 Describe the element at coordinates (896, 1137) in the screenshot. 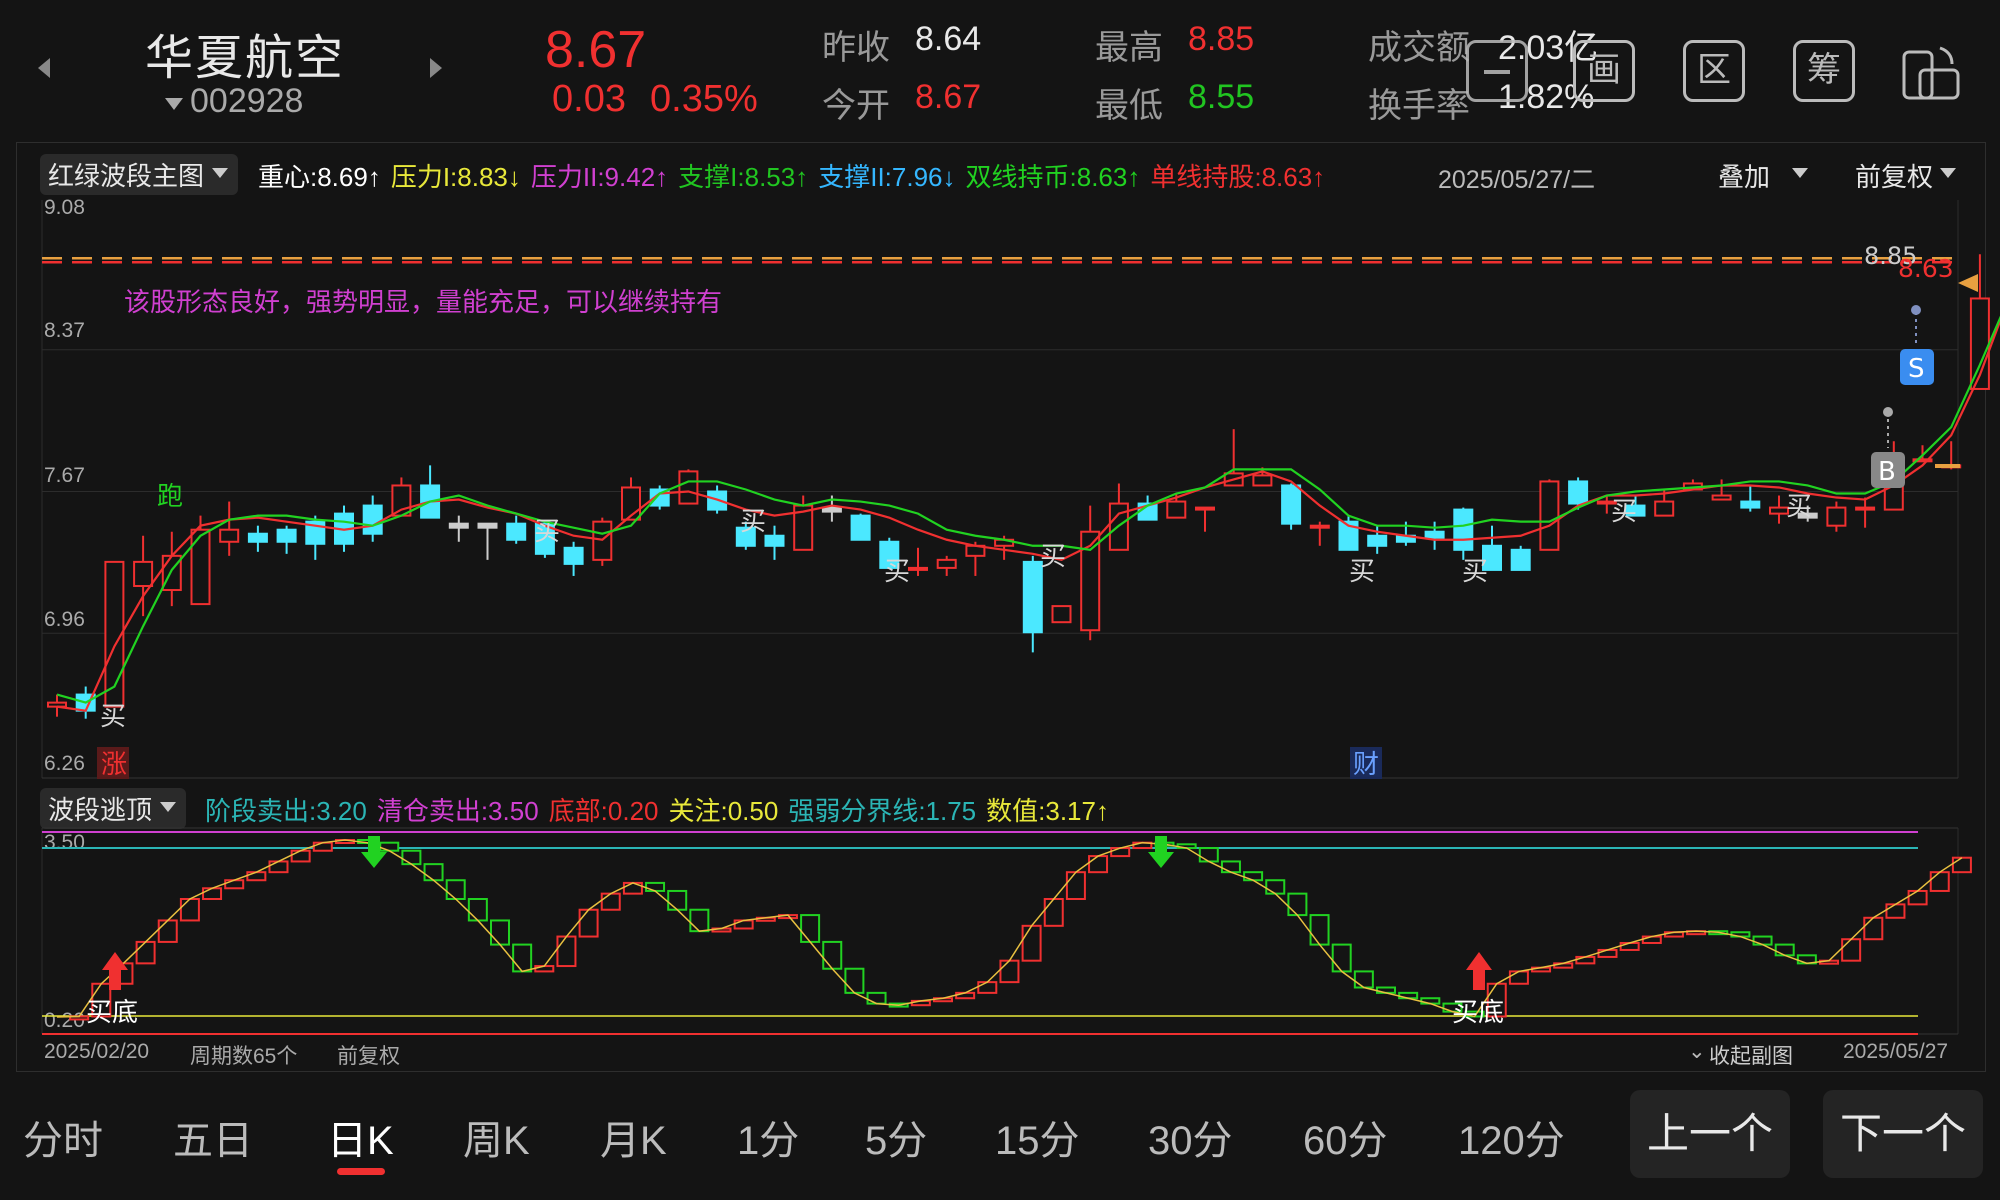

I see `tab-5min: 5分` at that location.